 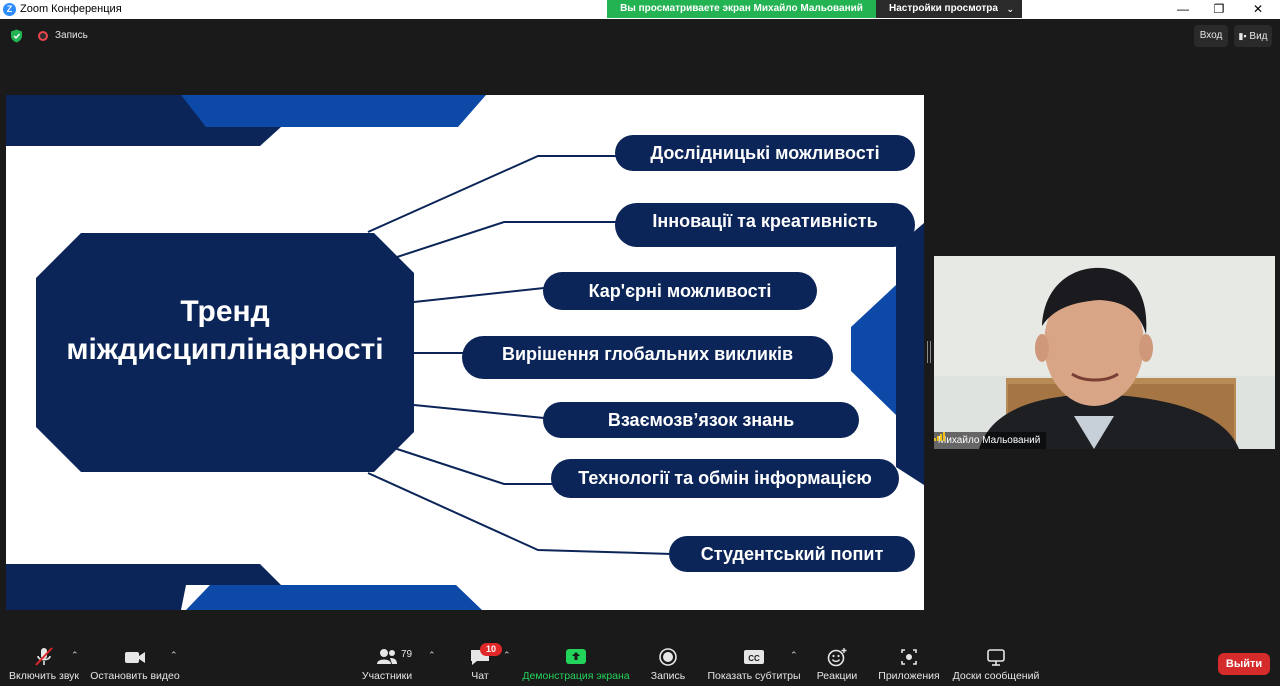 What do you see at coordinates (225, 311) in the screenshot?
I see `slide-title-line1: Тренд` at bounding box center [225, 311].